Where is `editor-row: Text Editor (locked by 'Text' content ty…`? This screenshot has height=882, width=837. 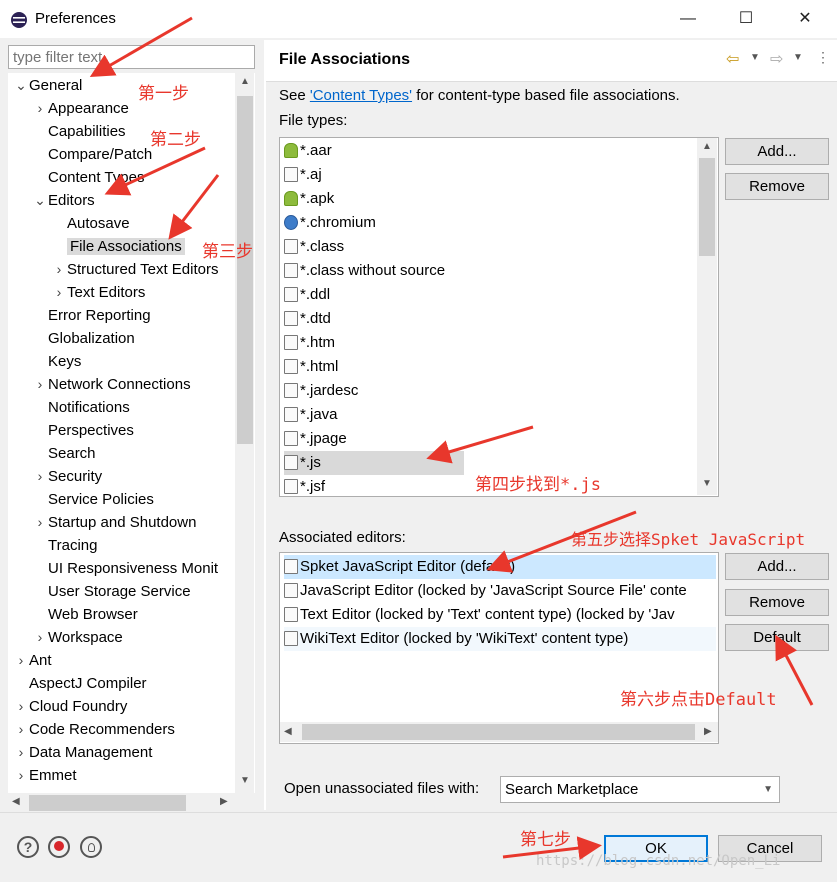 editor-row: Text Editor (locked by 'Text' content ty… is located at coordinates (500, 615).